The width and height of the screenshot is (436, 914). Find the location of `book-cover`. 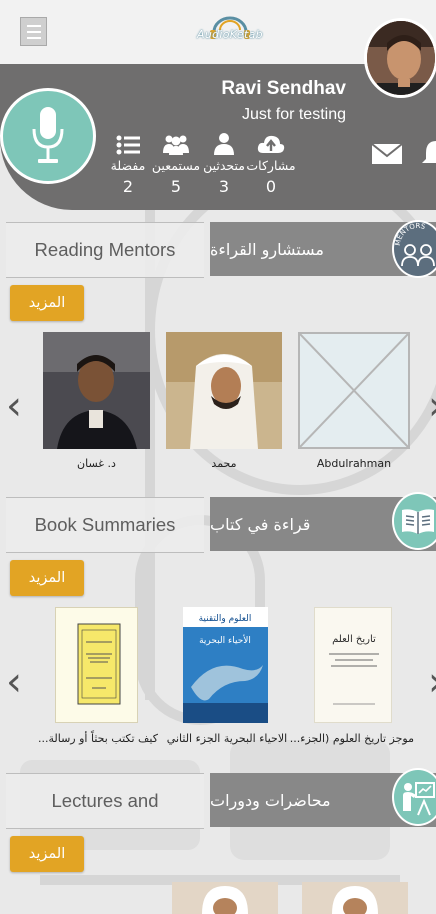

book-cover is located at coordinates (96, 665).